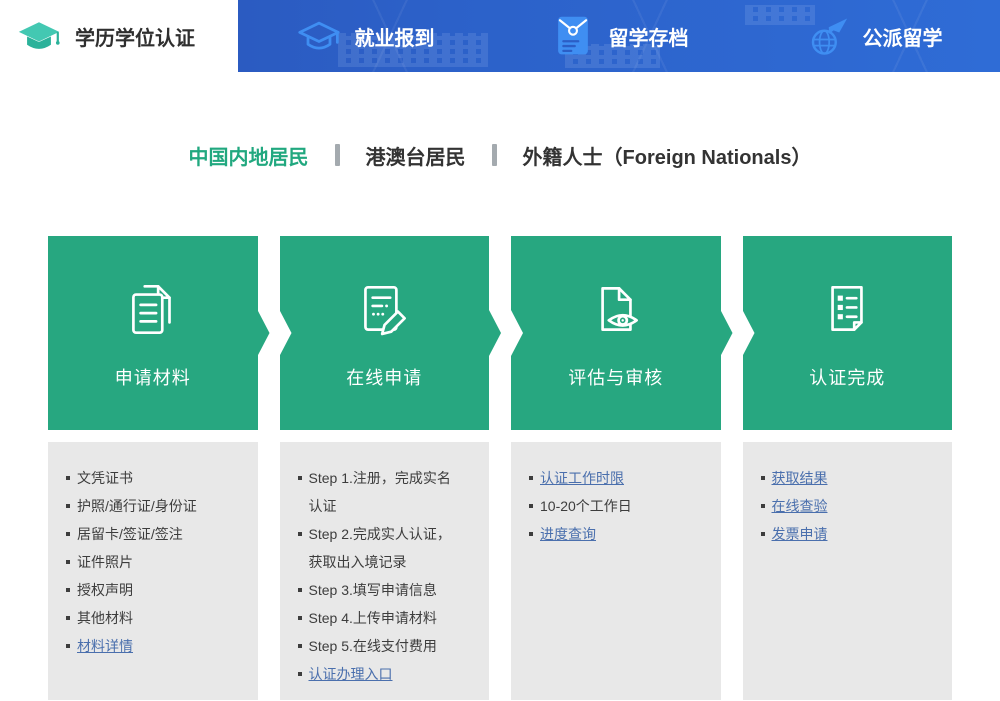  Describe the element at coordinates (847, 378) in the screenshot. I see `step-title: 认证完成` at that location.